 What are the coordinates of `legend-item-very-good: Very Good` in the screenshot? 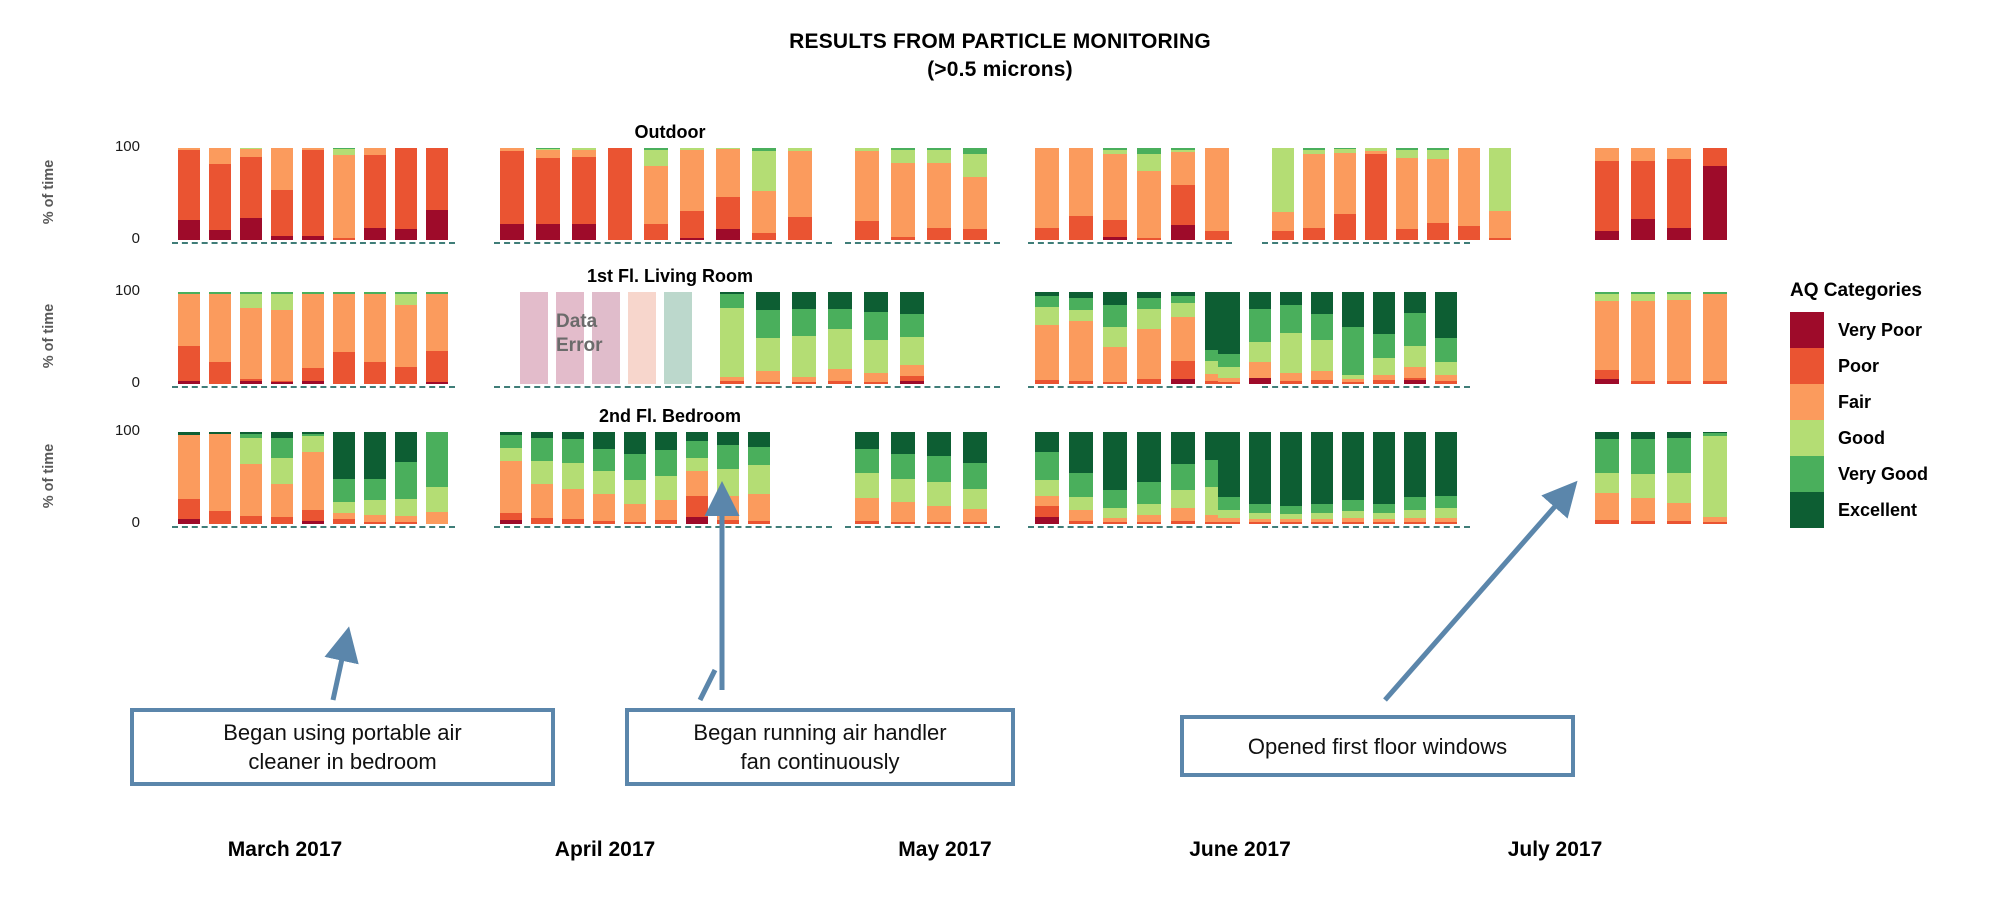 It's located at (1859, 474).